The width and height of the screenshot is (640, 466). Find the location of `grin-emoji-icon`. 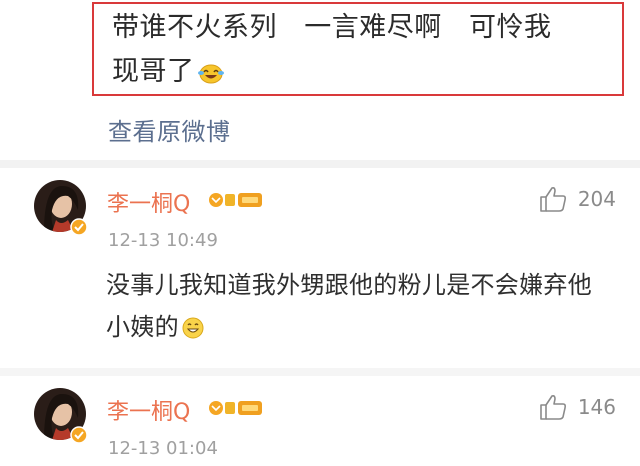

grin-emoji-icon is located at coordinates (193, 328).